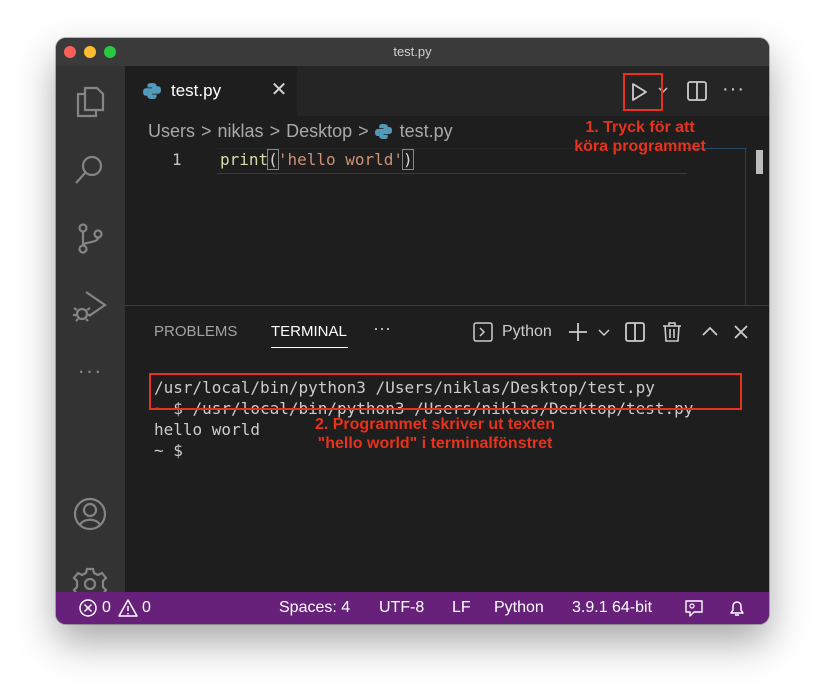  Describe the element at coordinates (483, 332) in the screenshot. I see `terminal-icon` at that location.